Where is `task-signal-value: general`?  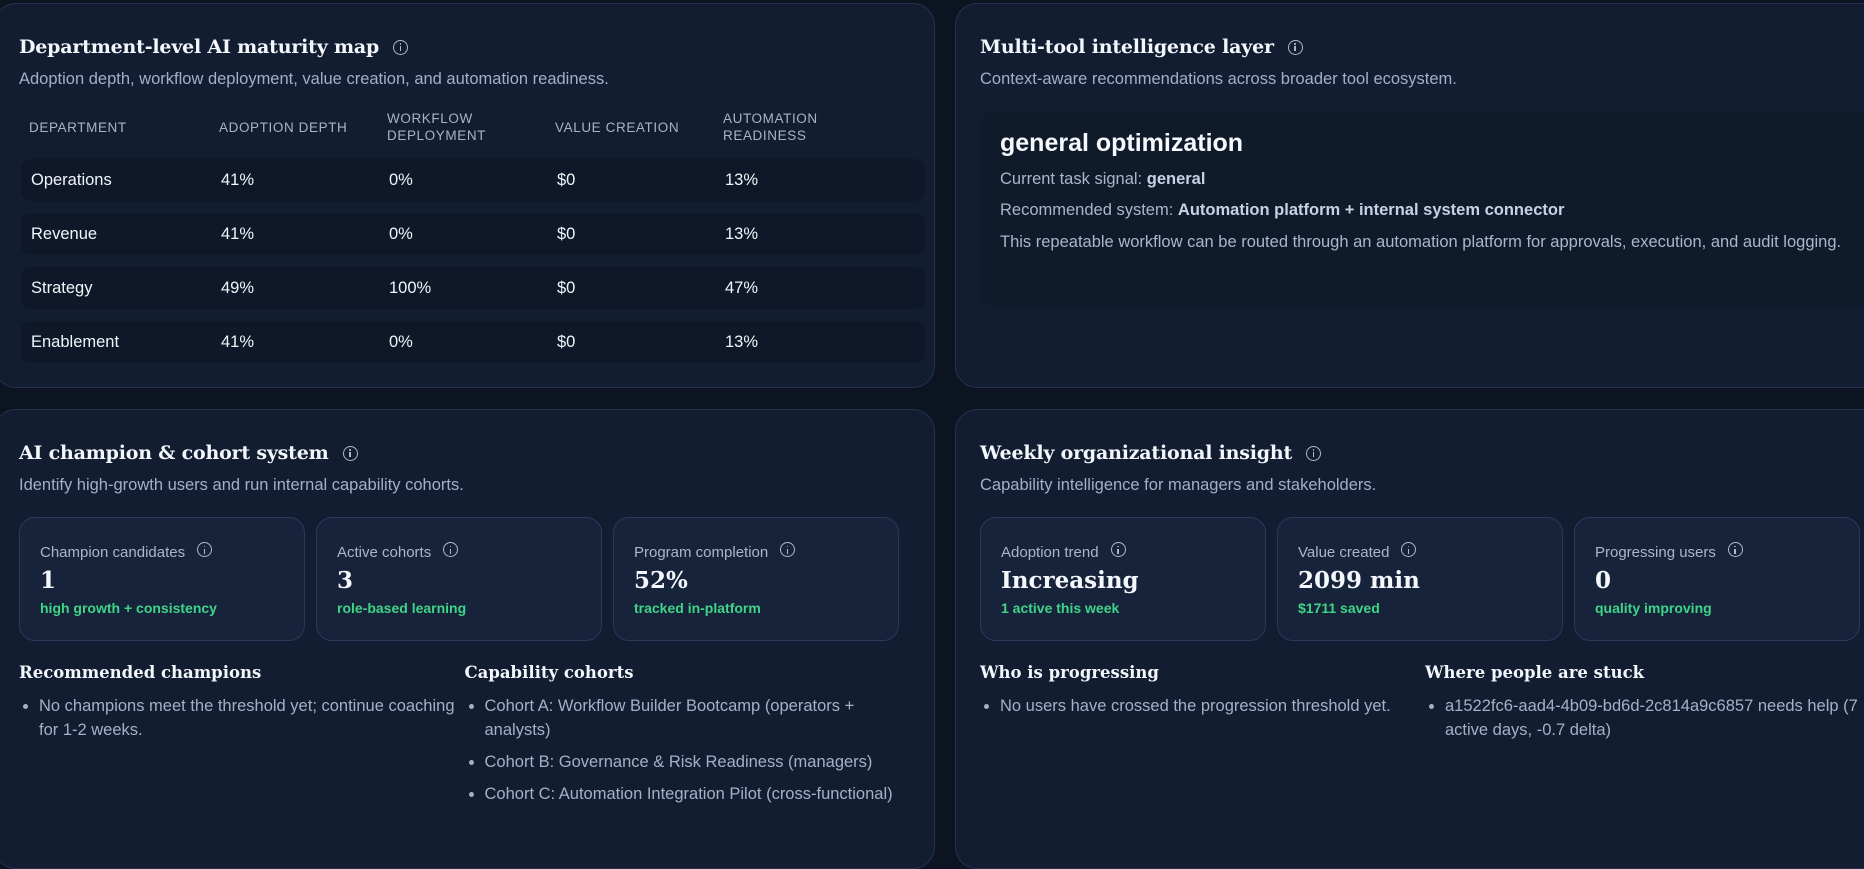
task-signal-value: general is located at coordinates (1176, 179).